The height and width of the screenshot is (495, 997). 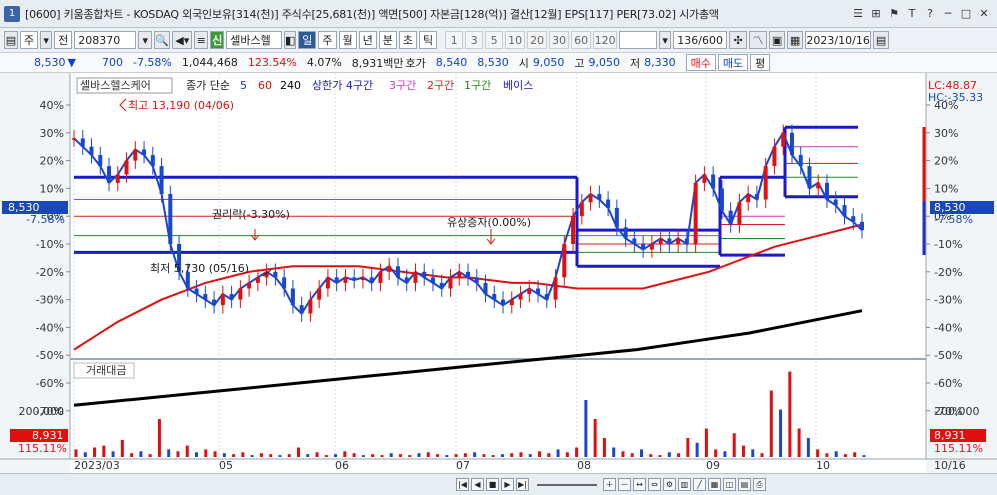 I want to click on end-date-label: 10/16, so click(x=950, y=465).